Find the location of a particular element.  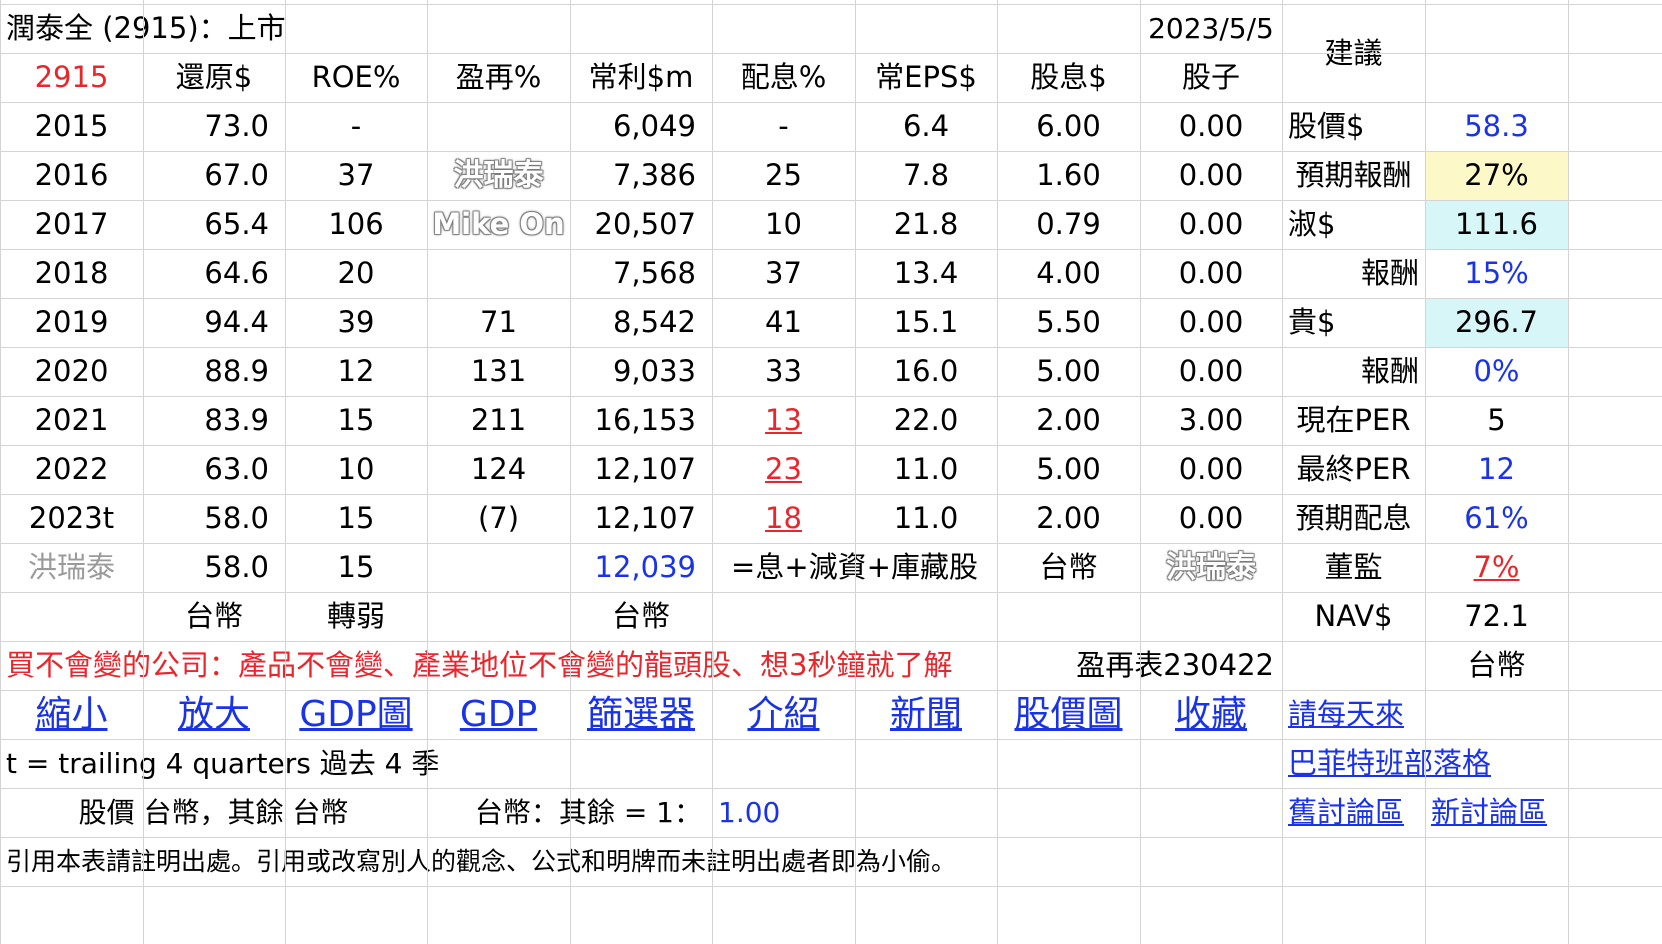

column-header: 股息$ is located at coordinates (1068, 77).